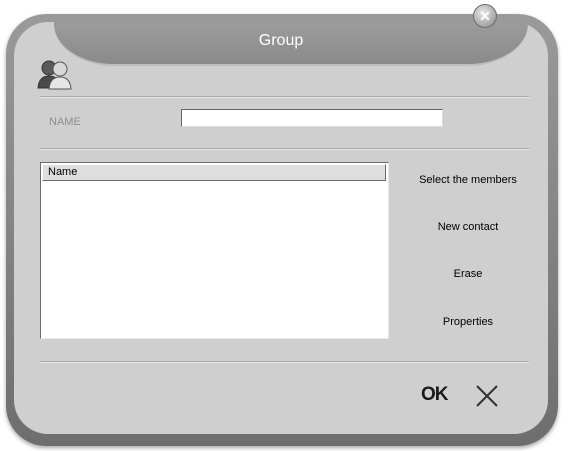  What do you see at coordinates (284, 362) in the screenshot?
I see `divider-bottom` at bounding box center [284, 362].